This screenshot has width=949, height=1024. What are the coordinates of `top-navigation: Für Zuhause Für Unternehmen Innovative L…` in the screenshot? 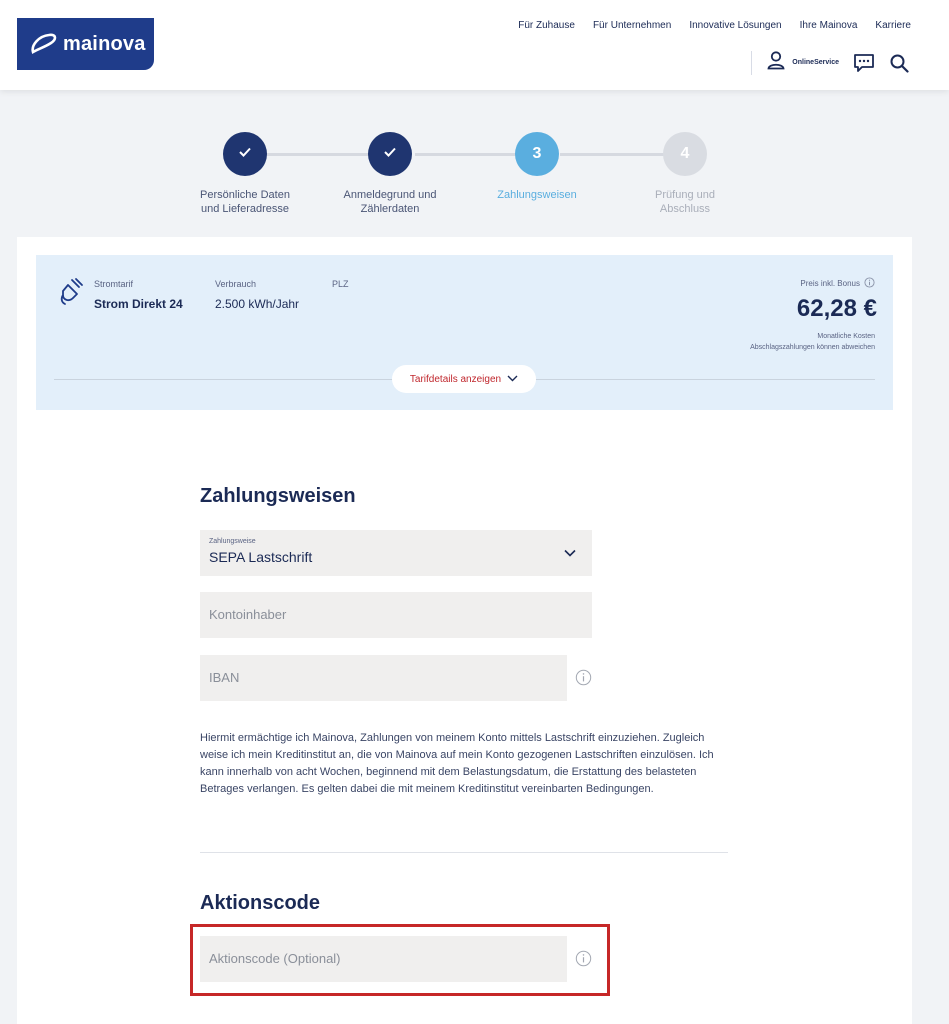 It's located at (714, 25).